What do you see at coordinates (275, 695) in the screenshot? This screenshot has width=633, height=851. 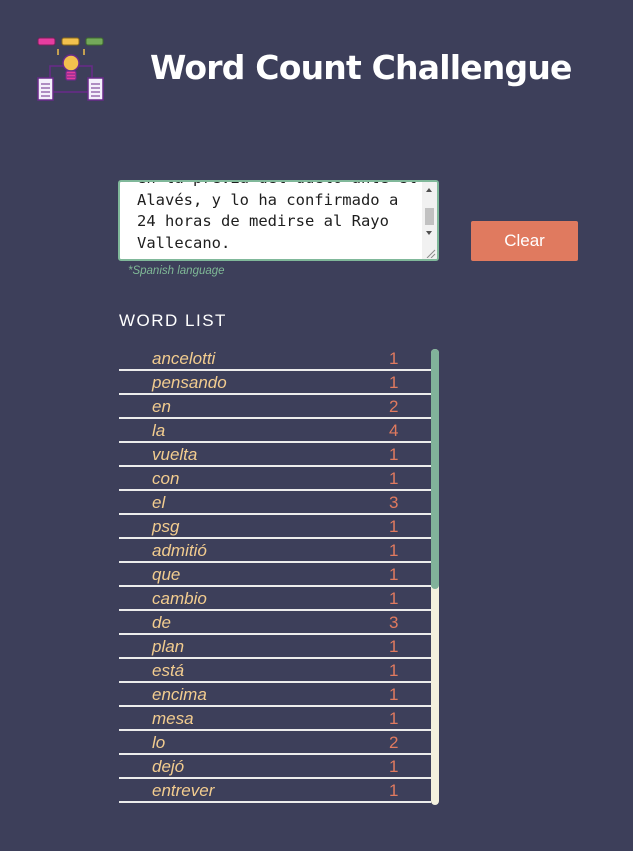 I see `word-list-row: encima 1` at bounding box center [275, 695].